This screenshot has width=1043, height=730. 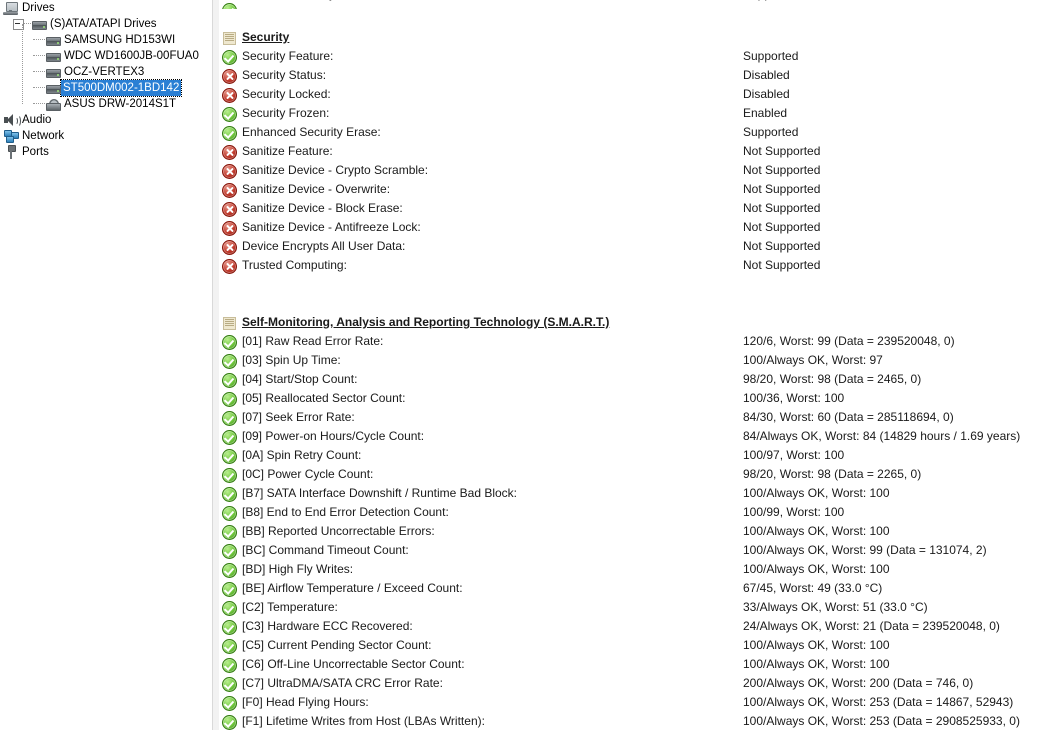 I want to click on tree-item-label: Network, so click(x=43, y=136).